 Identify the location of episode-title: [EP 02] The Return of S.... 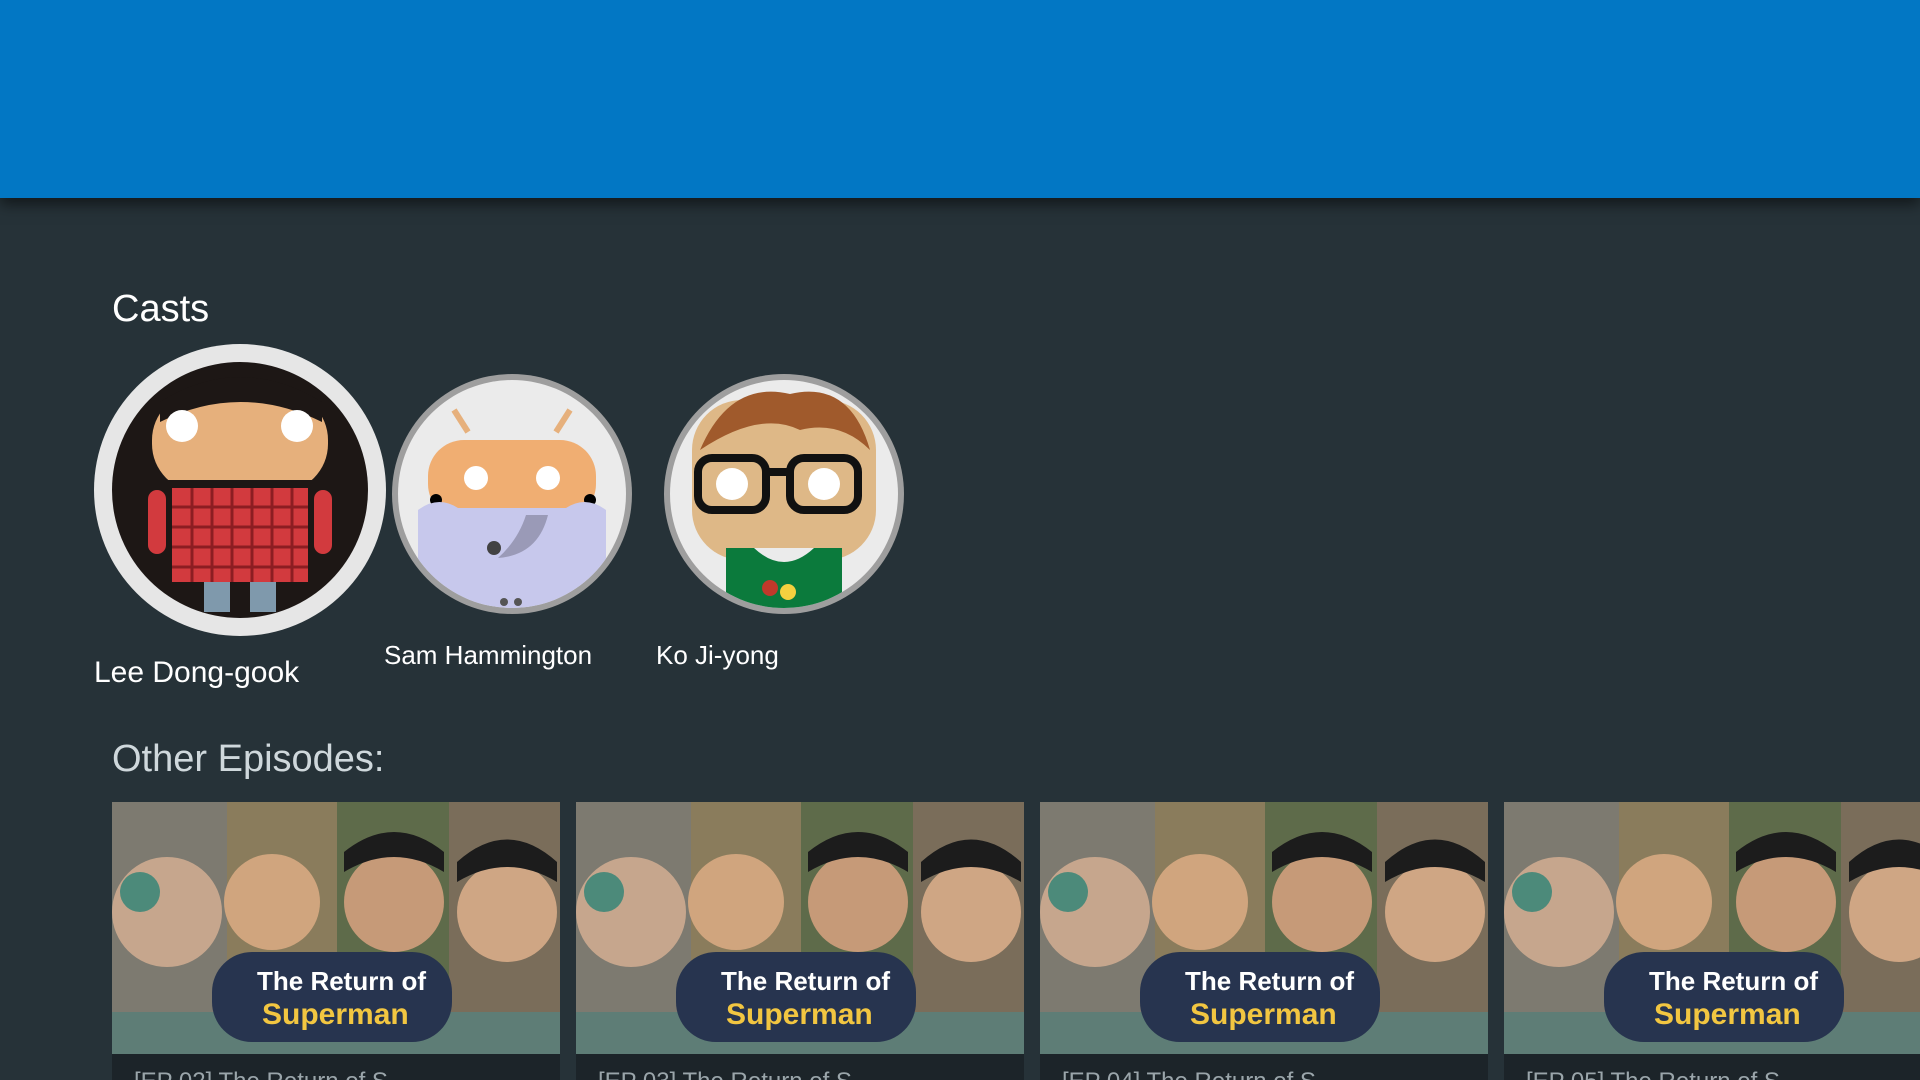
(271, 1074).